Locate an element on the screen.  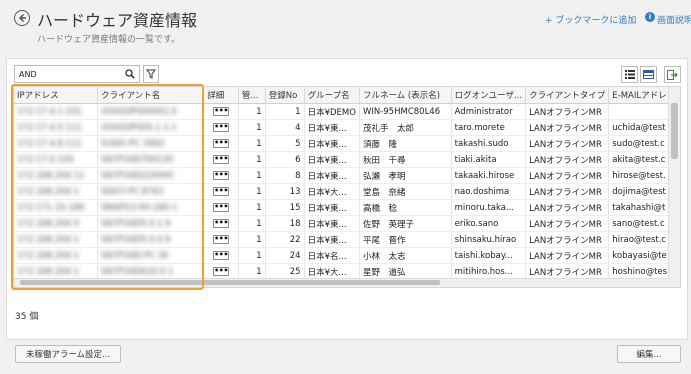
screen-help-link: 画面説明 is located at coordinates (674, 19).